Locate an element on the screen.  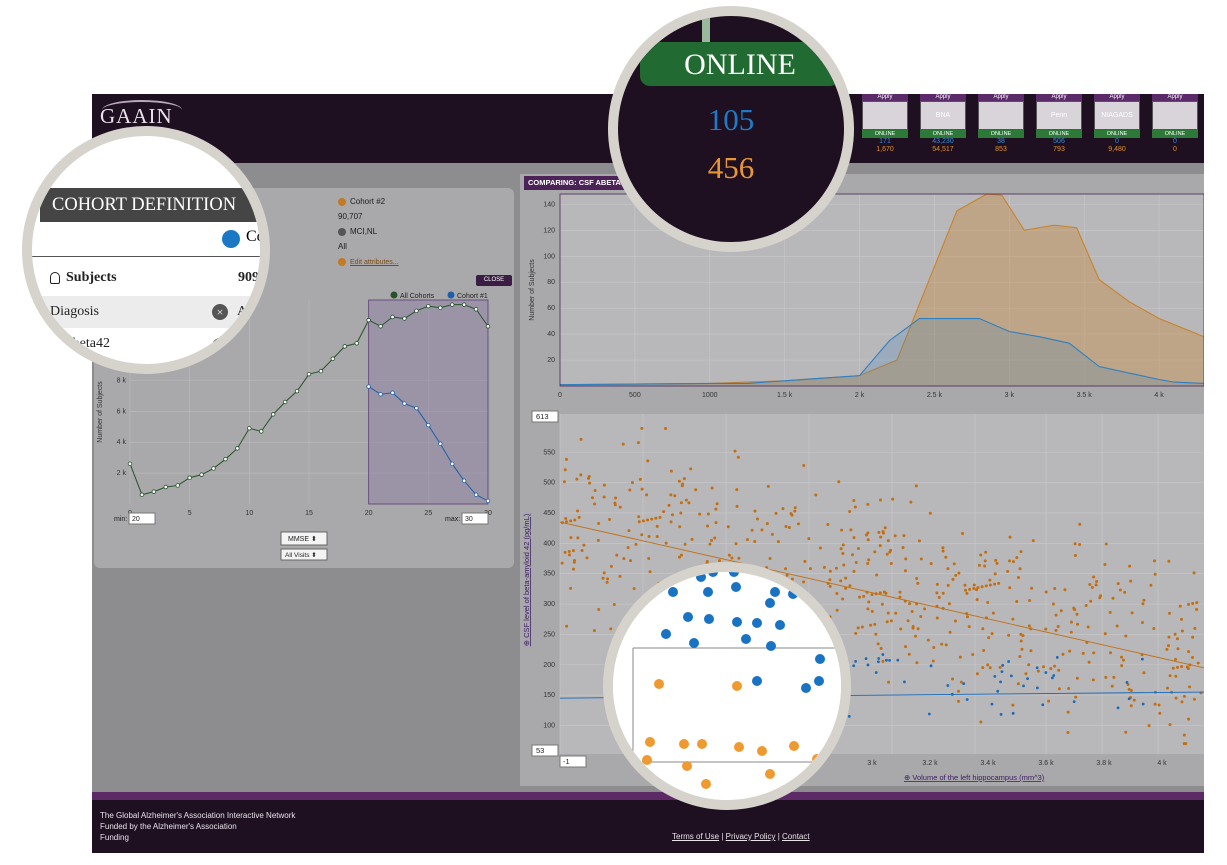
cohort2-diagnosis: MCI,NL is located at coordinates (368, 231).